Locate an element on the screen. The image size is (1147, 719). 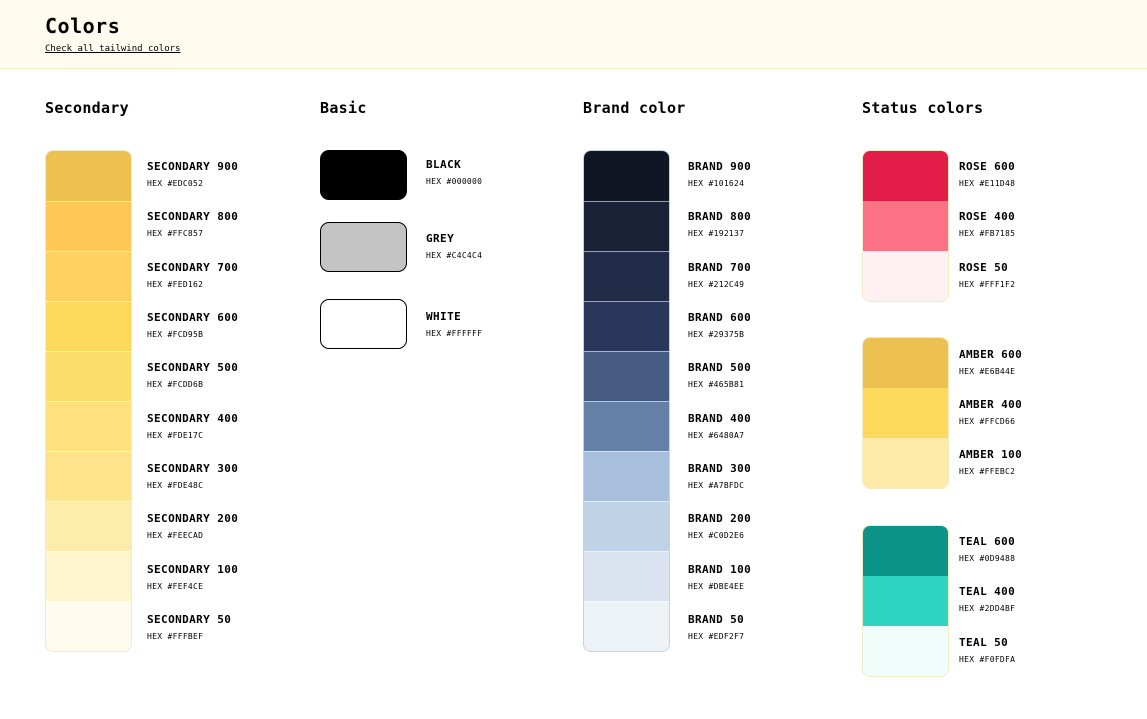
color-hex: HEX #A7BFDC is located at coordinates (716, 485).